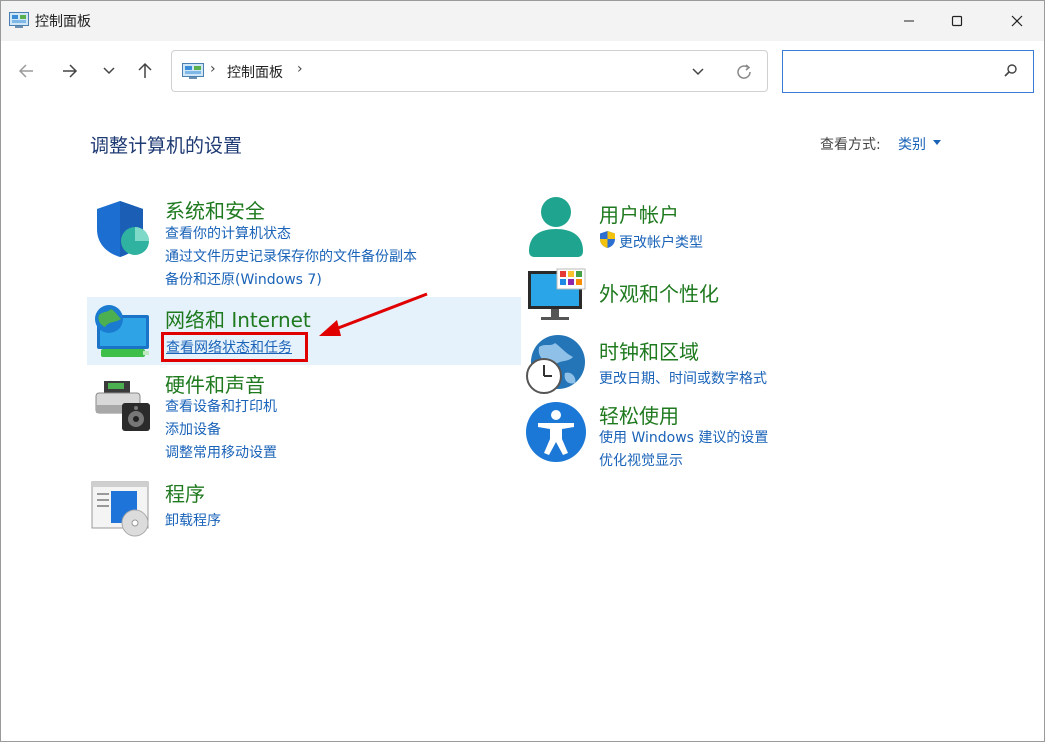 This screenshot has width=1045, height=742. I want to click on link-change-account-type: 更改帐户类型, so click(661, 242).